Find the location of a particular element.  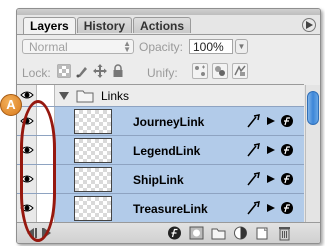

unify-style-icon is located at coordinates (240, 71).